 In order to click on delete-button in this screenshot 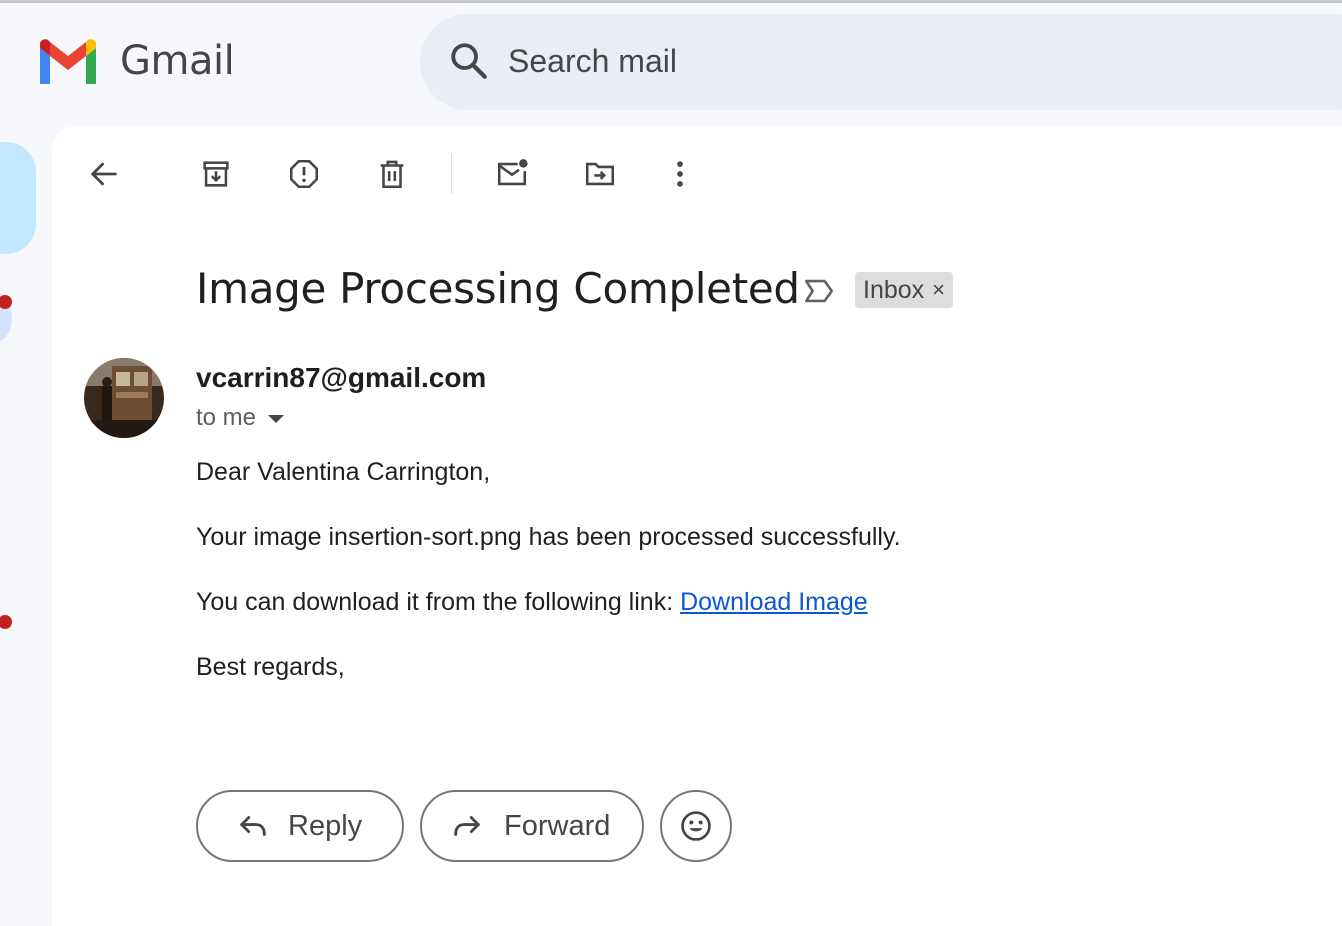, I will do `click(392, 174)`.